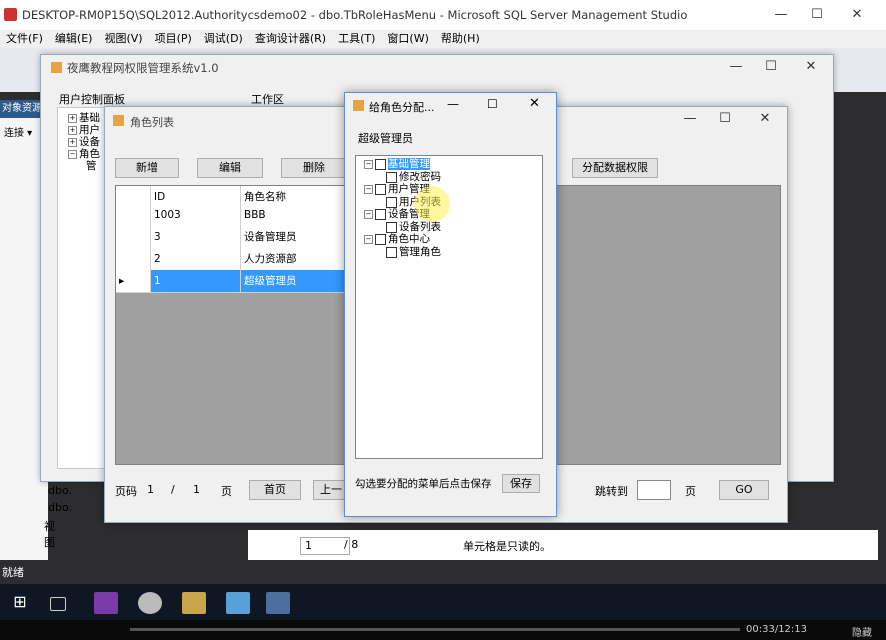 This screenshot has height=640, width=886. I want to click on save-button: 保存, so click(521, 483).